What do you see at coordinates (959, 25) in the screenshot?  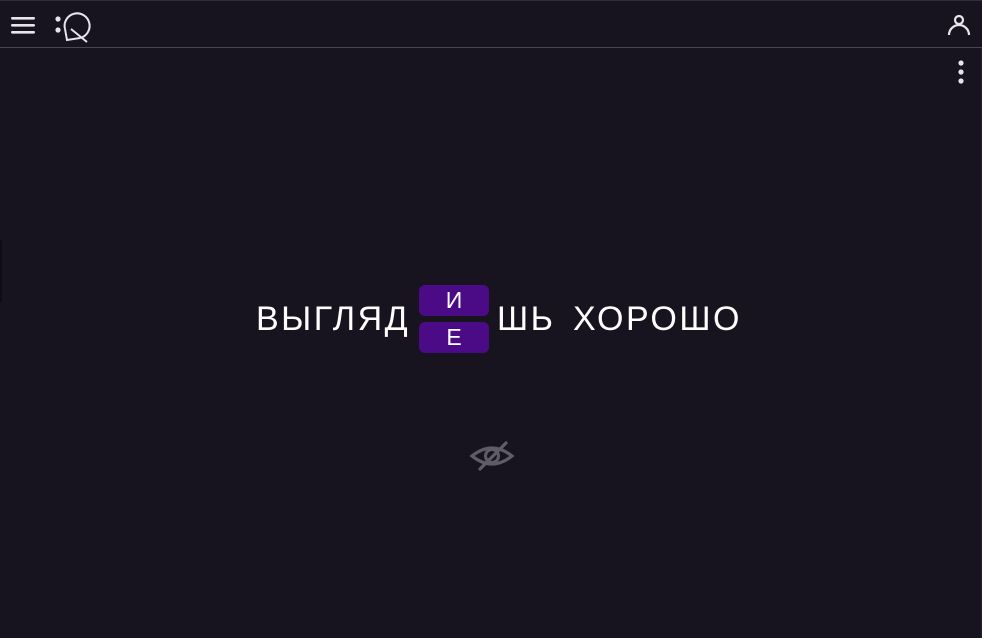 I see `user-account-icon` at bounding box center [959, 25].